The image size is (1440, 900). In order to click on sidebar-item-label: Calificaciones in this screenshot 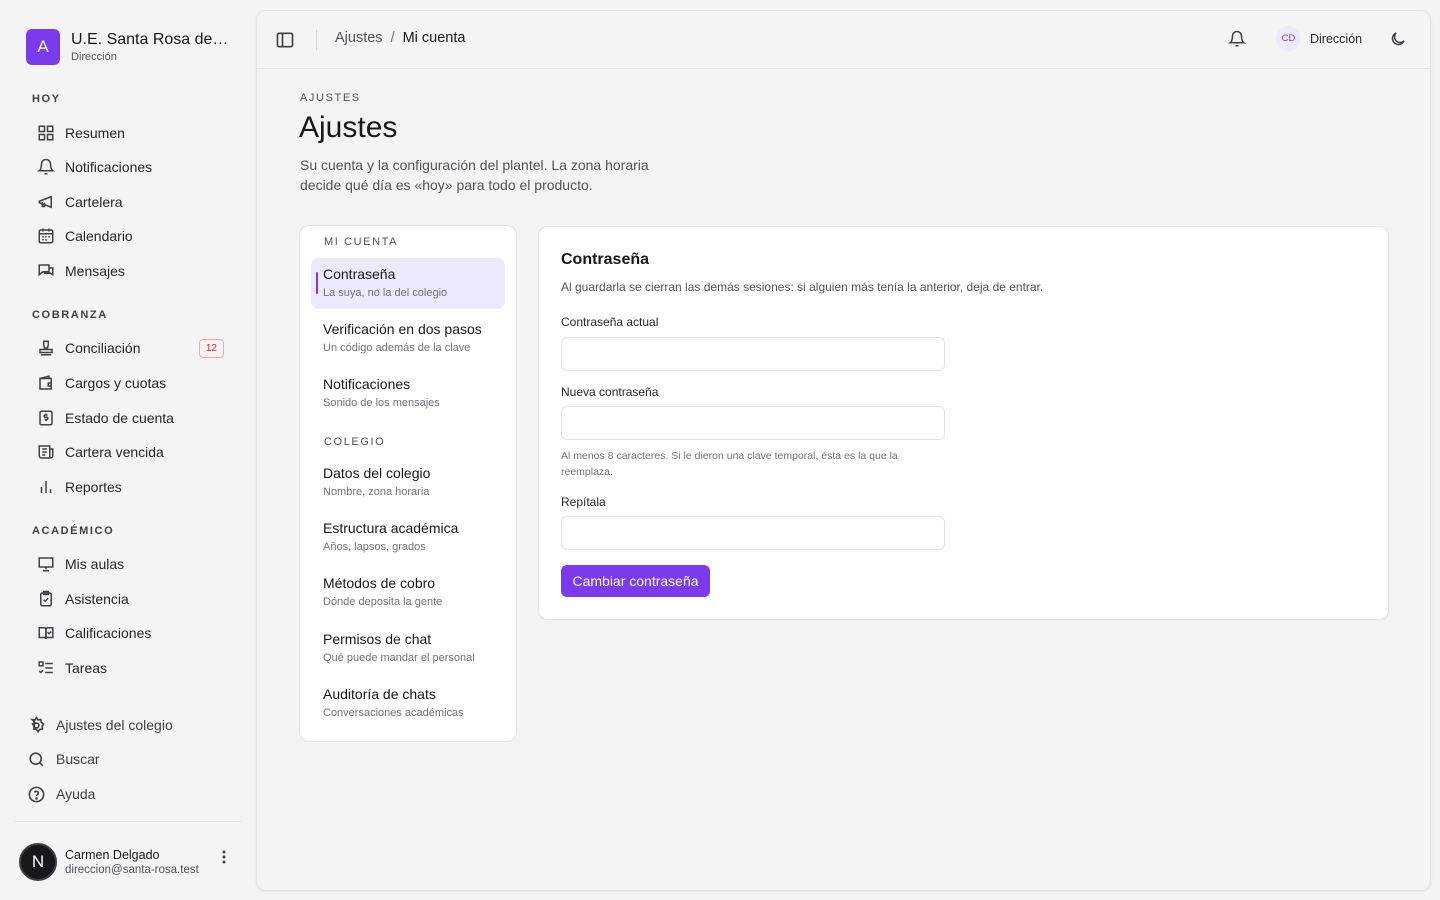, I will do `click(108, 633)`.